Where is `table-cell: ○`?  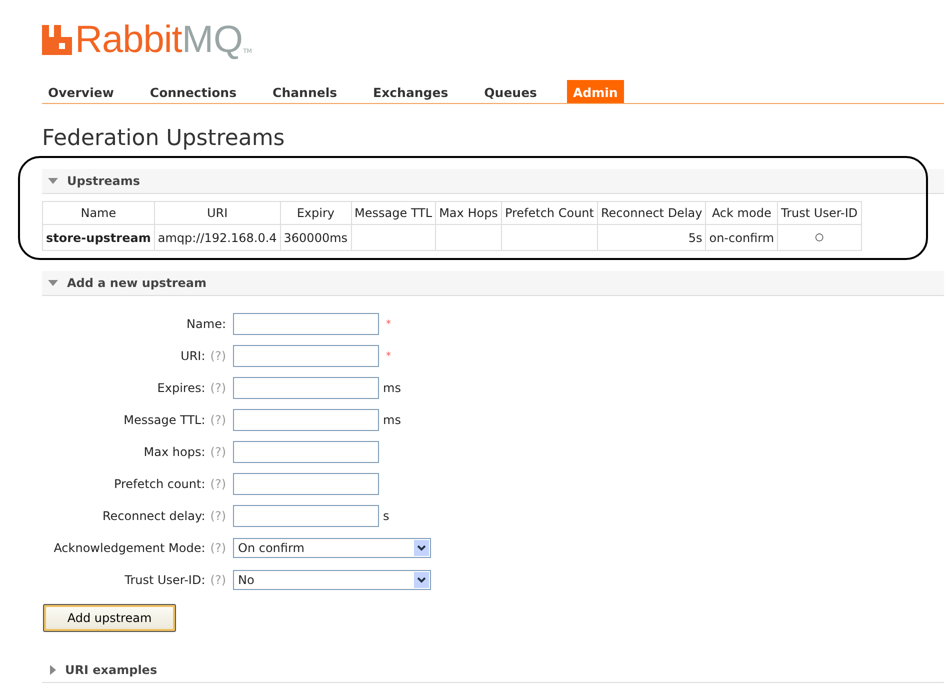
table-cell: ○ is located at coordinates (820, 237).